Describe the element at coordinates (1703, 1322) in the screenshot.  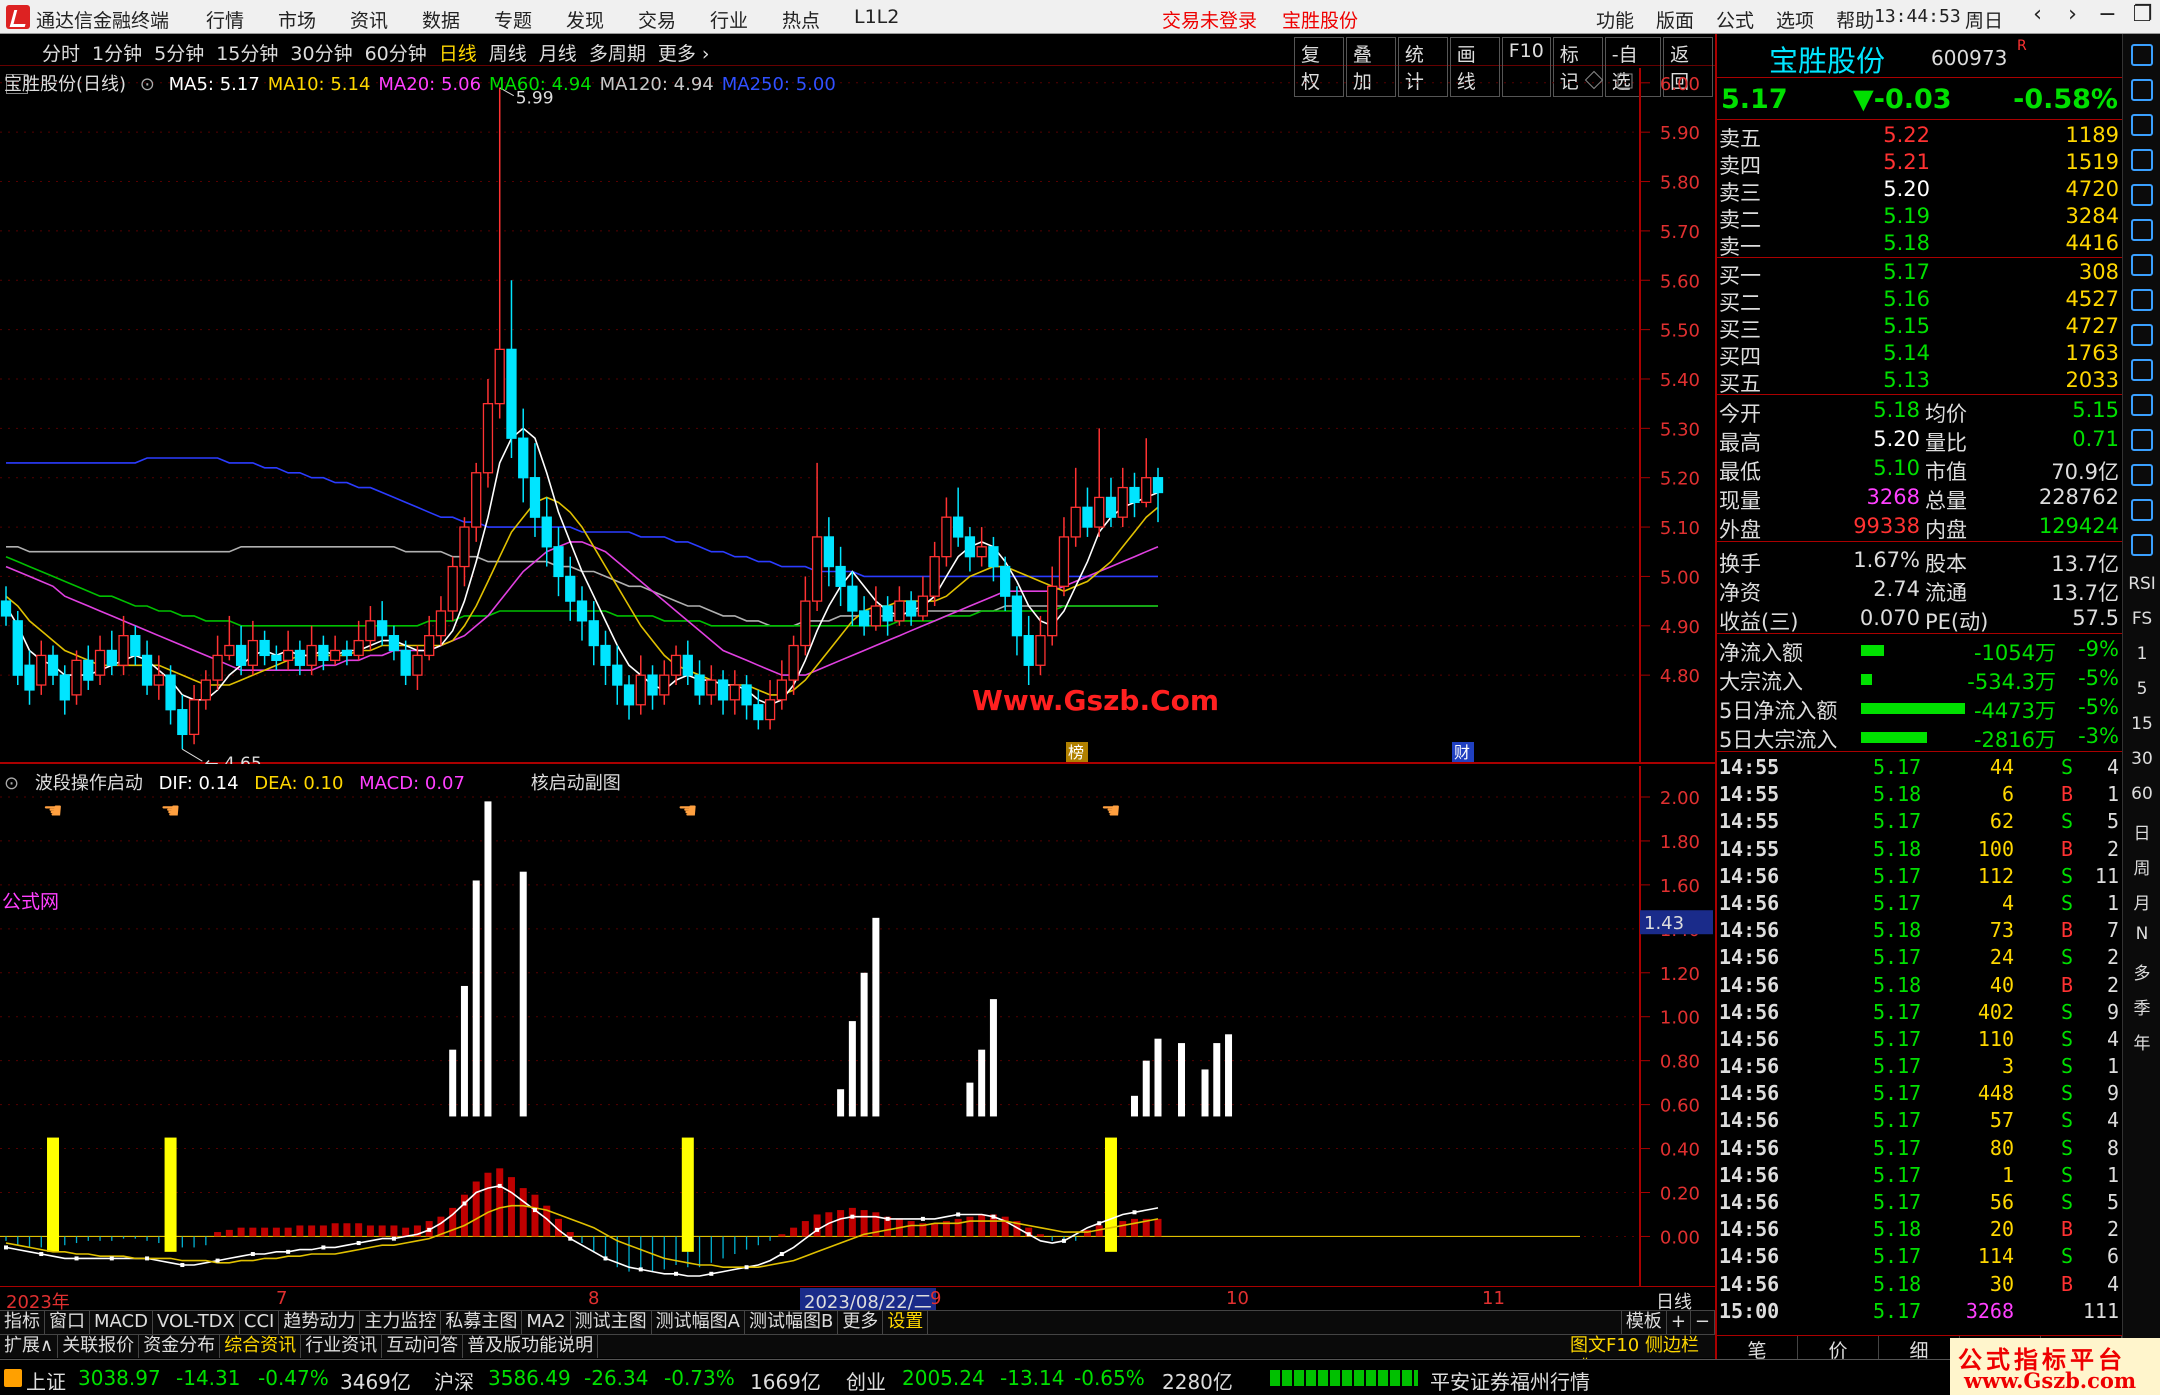
I see `tab-right-2: −` at that location.